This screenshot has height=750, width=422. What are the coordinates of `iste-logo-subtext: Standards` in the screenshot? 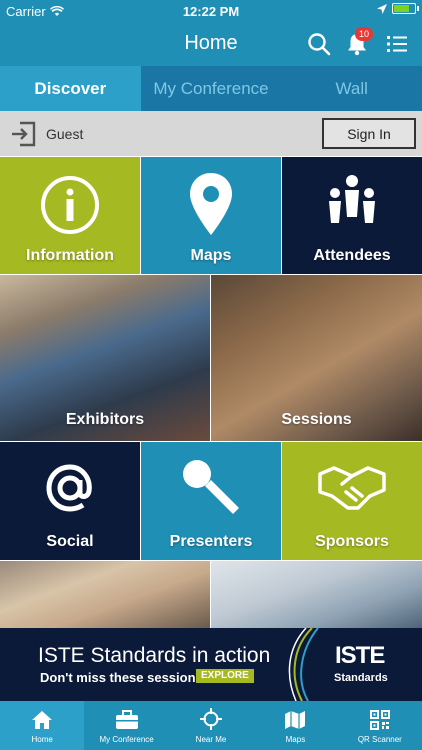 It's located at (361, 678).